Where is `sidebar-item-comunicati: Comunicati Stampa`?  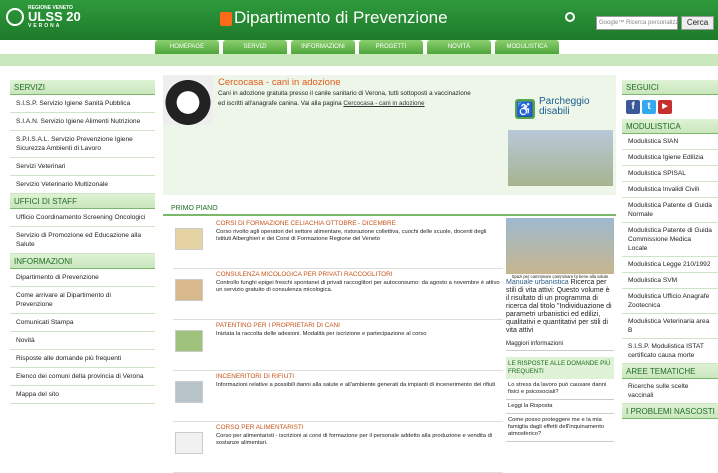
sidebar-item-comunicati: Comunicati Stampa is located at coordinates (82, 323).